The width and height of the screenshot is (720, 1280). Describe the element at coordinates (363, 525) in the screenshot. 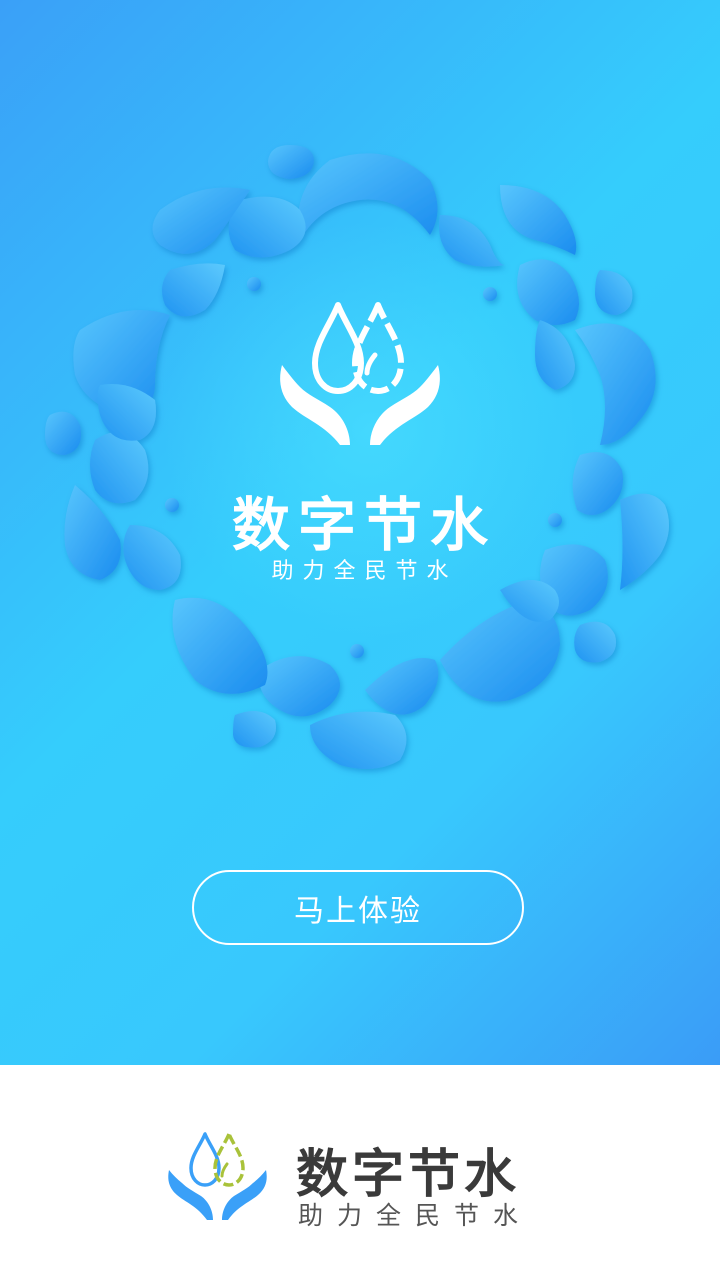

I see `hero-title: 数字节水` at that location.